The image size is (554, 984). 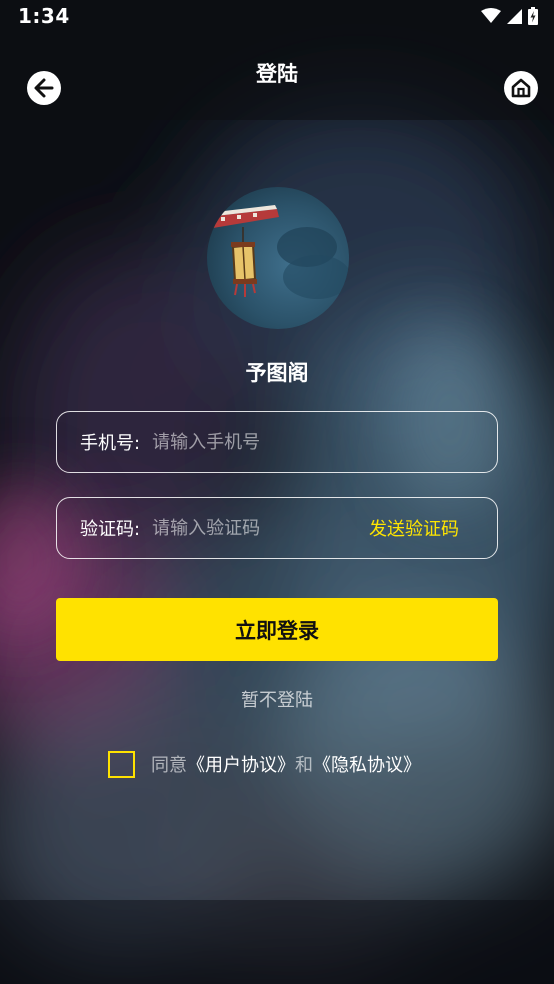 I want to click on status-icons, so click(x=509, y=16).